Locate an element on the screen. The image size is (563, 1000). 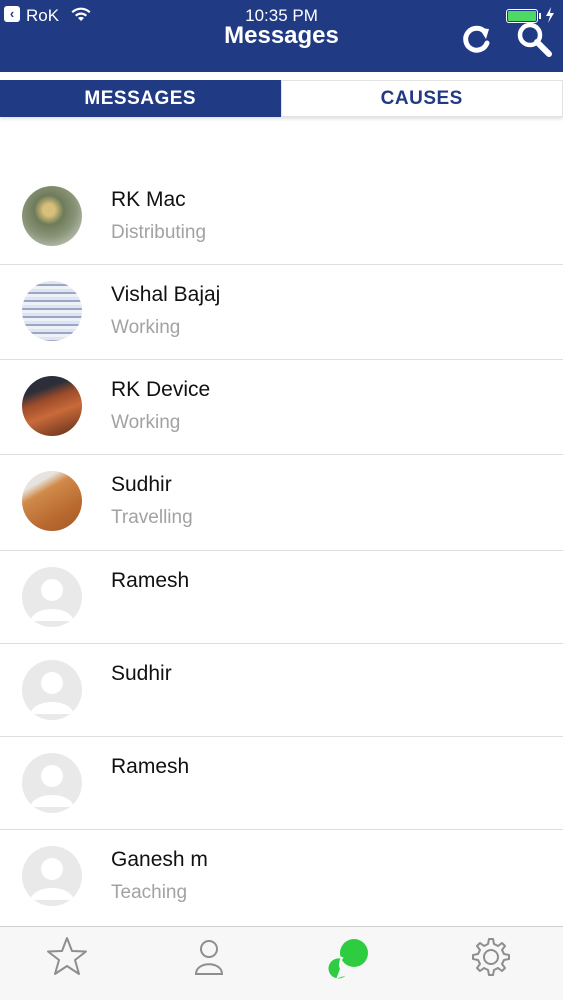
list-item: RK Device Working is located at coordinates (281, 407).